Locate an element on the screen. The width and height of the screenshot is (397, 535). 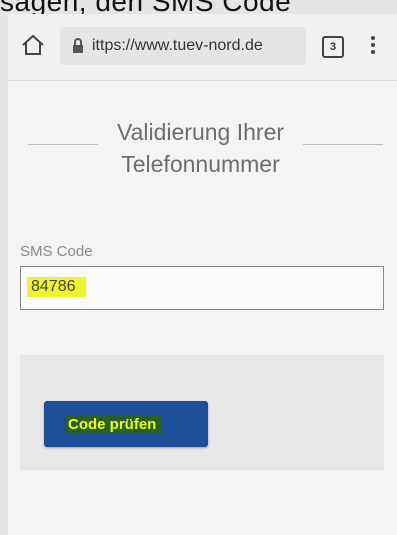
home-icon is located at coordinates (33, 45).